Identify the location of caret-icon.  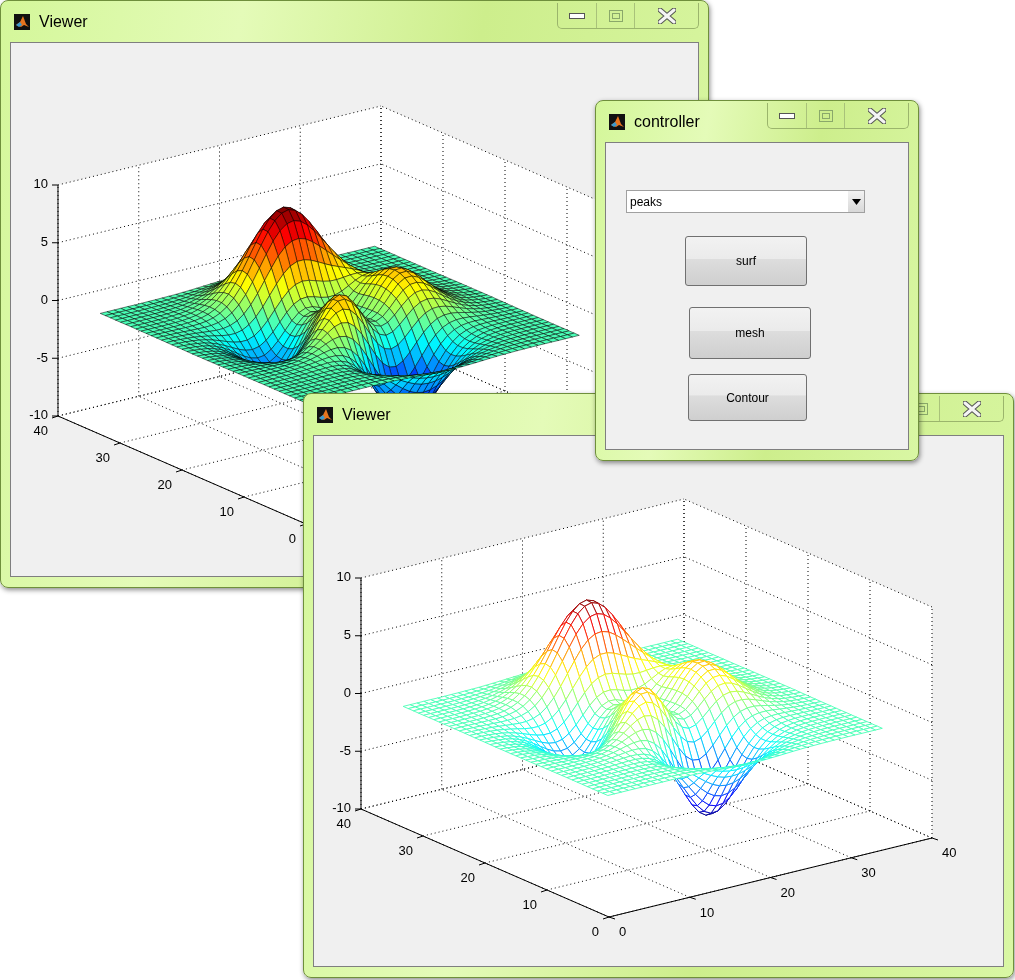
(856, 201).